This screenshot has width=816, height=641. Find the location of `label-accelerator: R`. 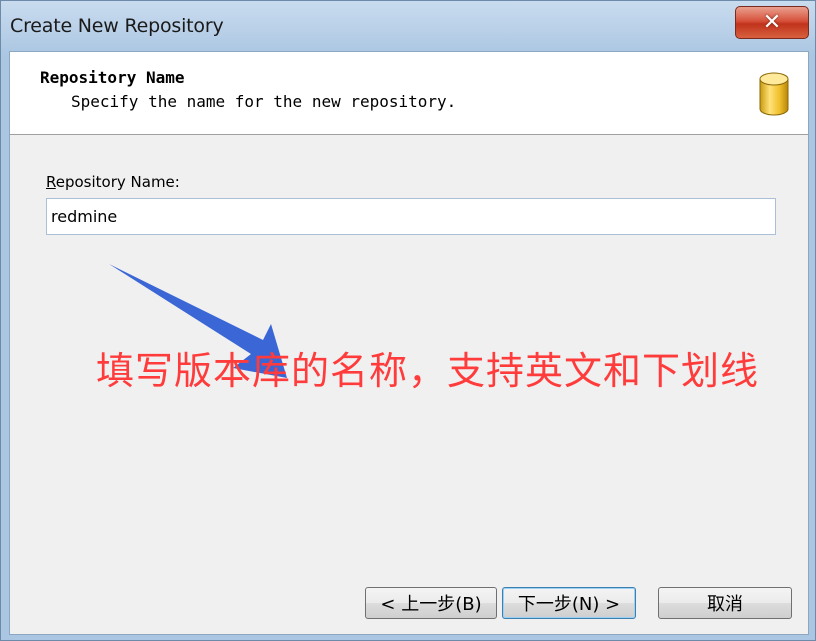

label-accelerator: R is located at coordinates (51, 182).